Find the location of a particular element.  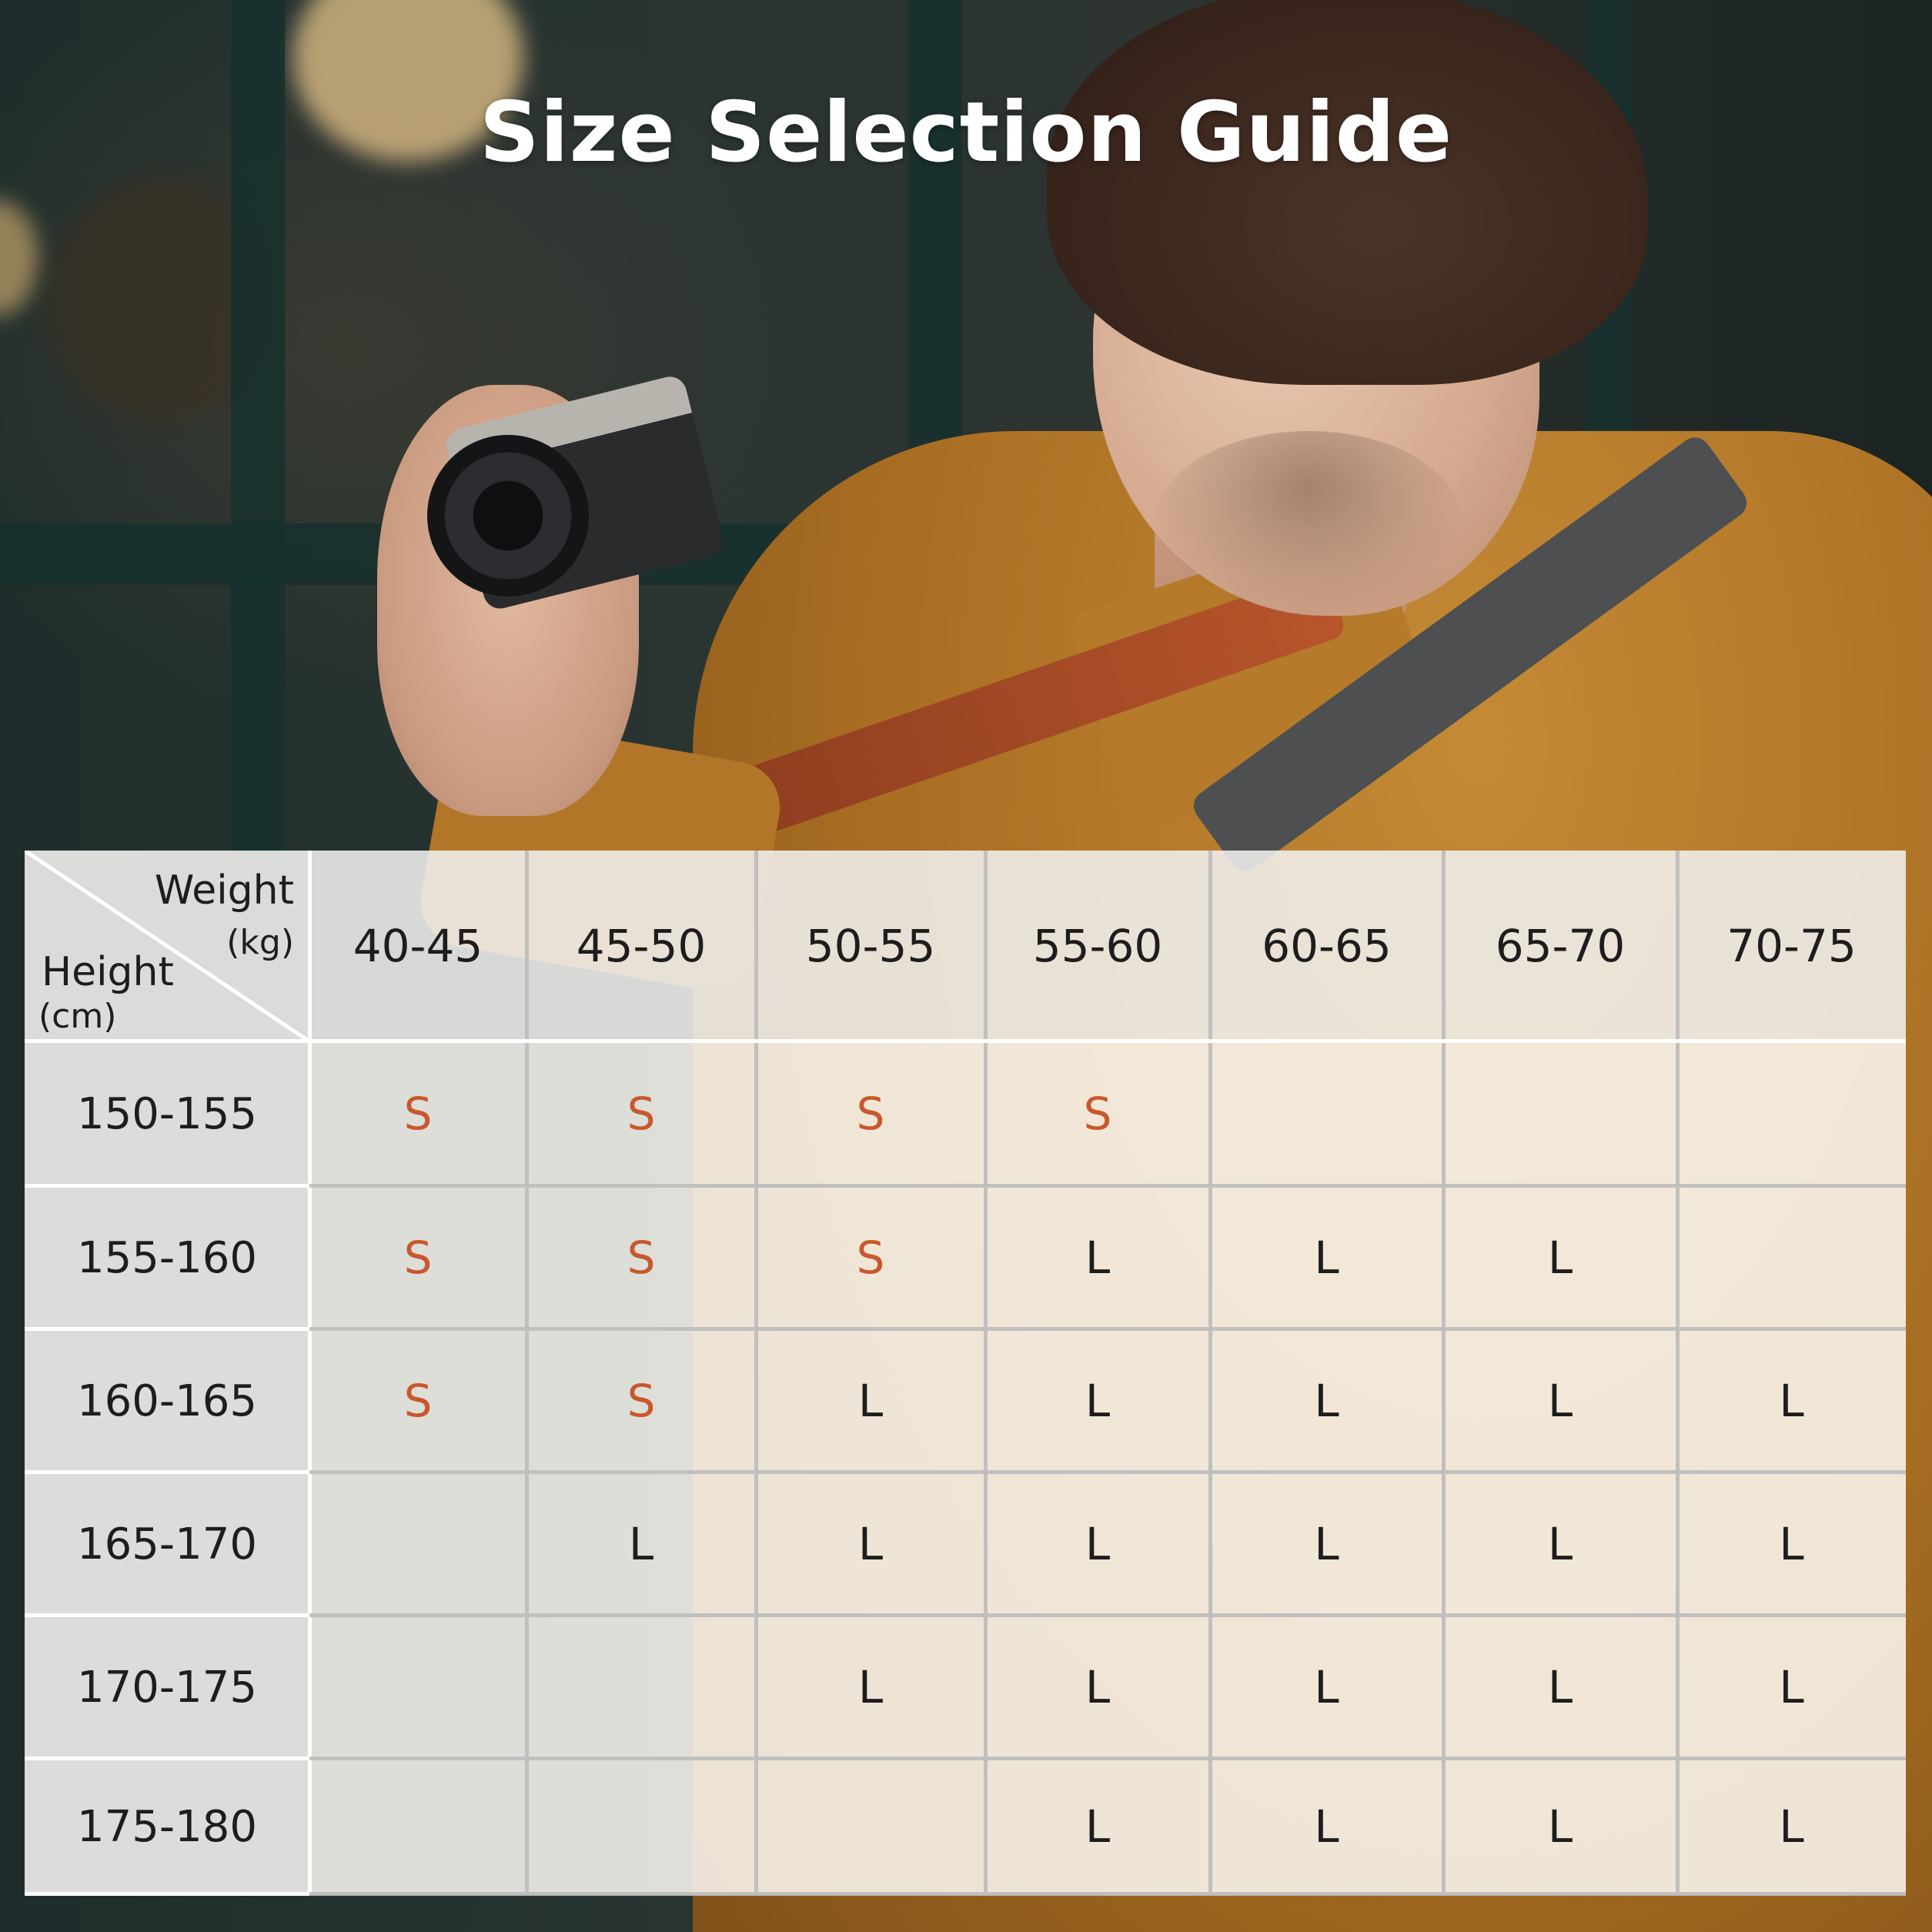

weight-range-header: 50-55 is located at coordinates (870, 946).